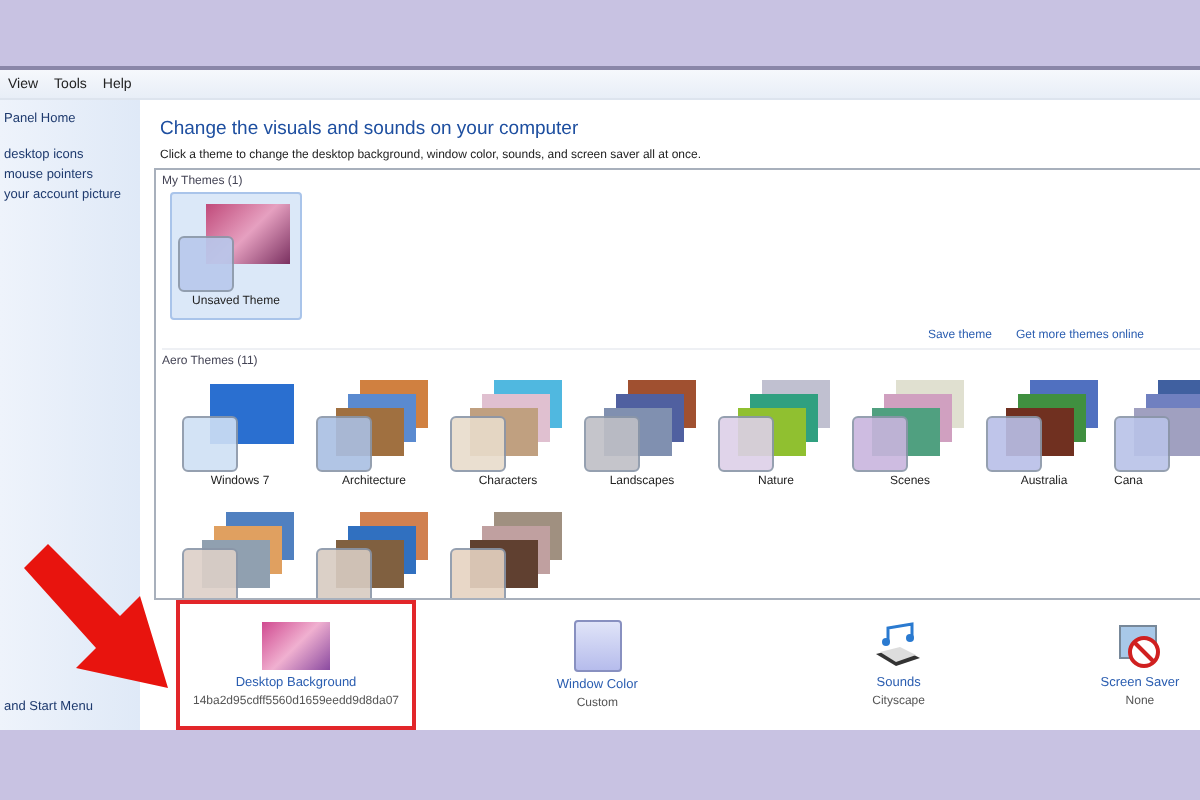 The width and height of the screenshot is (1200, 800). What do you see at coordinates (296, 646) in the screenshot?
I see `wallpaper-thumbnail` at bounding box center [296, 646].